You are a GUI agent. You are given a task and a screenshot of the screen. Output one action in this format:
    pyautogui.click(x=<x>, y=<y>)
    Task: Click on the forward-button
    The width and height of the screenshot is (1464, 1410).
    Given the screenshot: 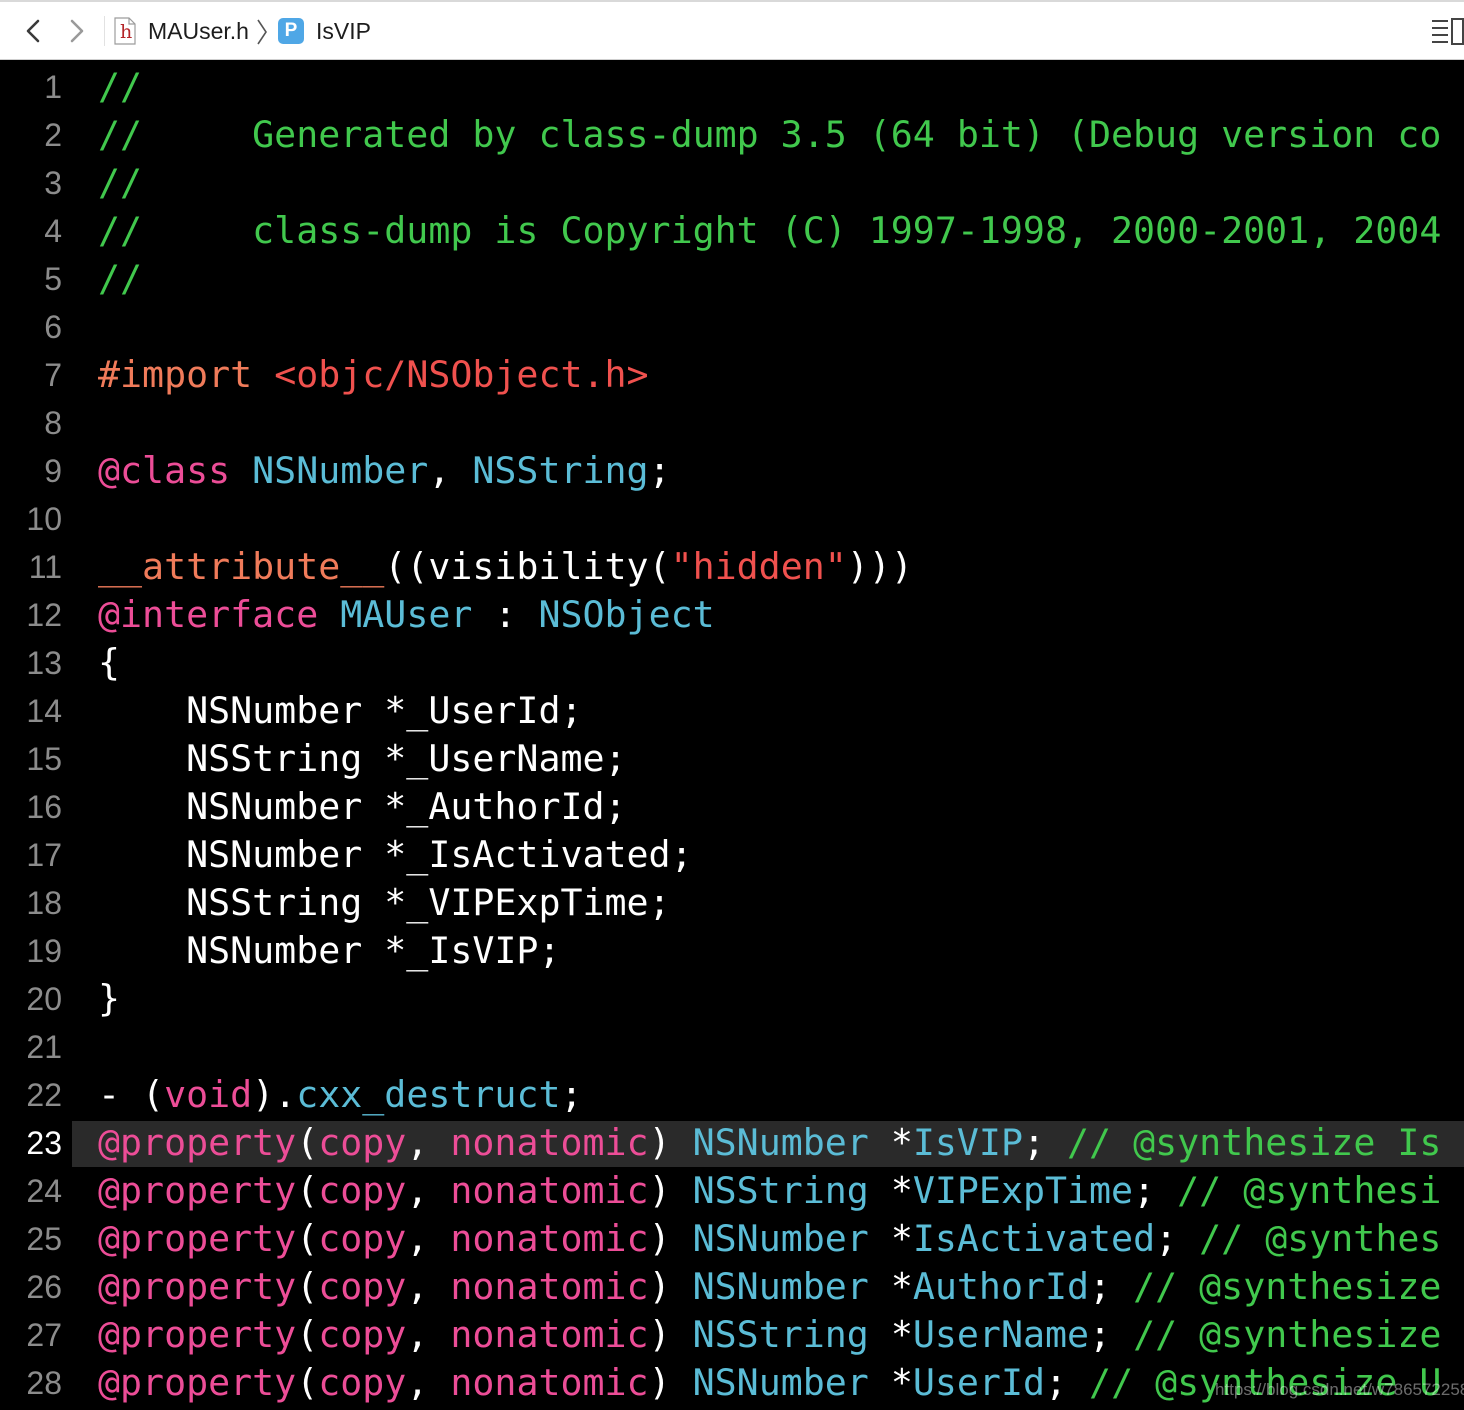 What is the action you would take?
    pyautogui.click(x=77, y=31)
    